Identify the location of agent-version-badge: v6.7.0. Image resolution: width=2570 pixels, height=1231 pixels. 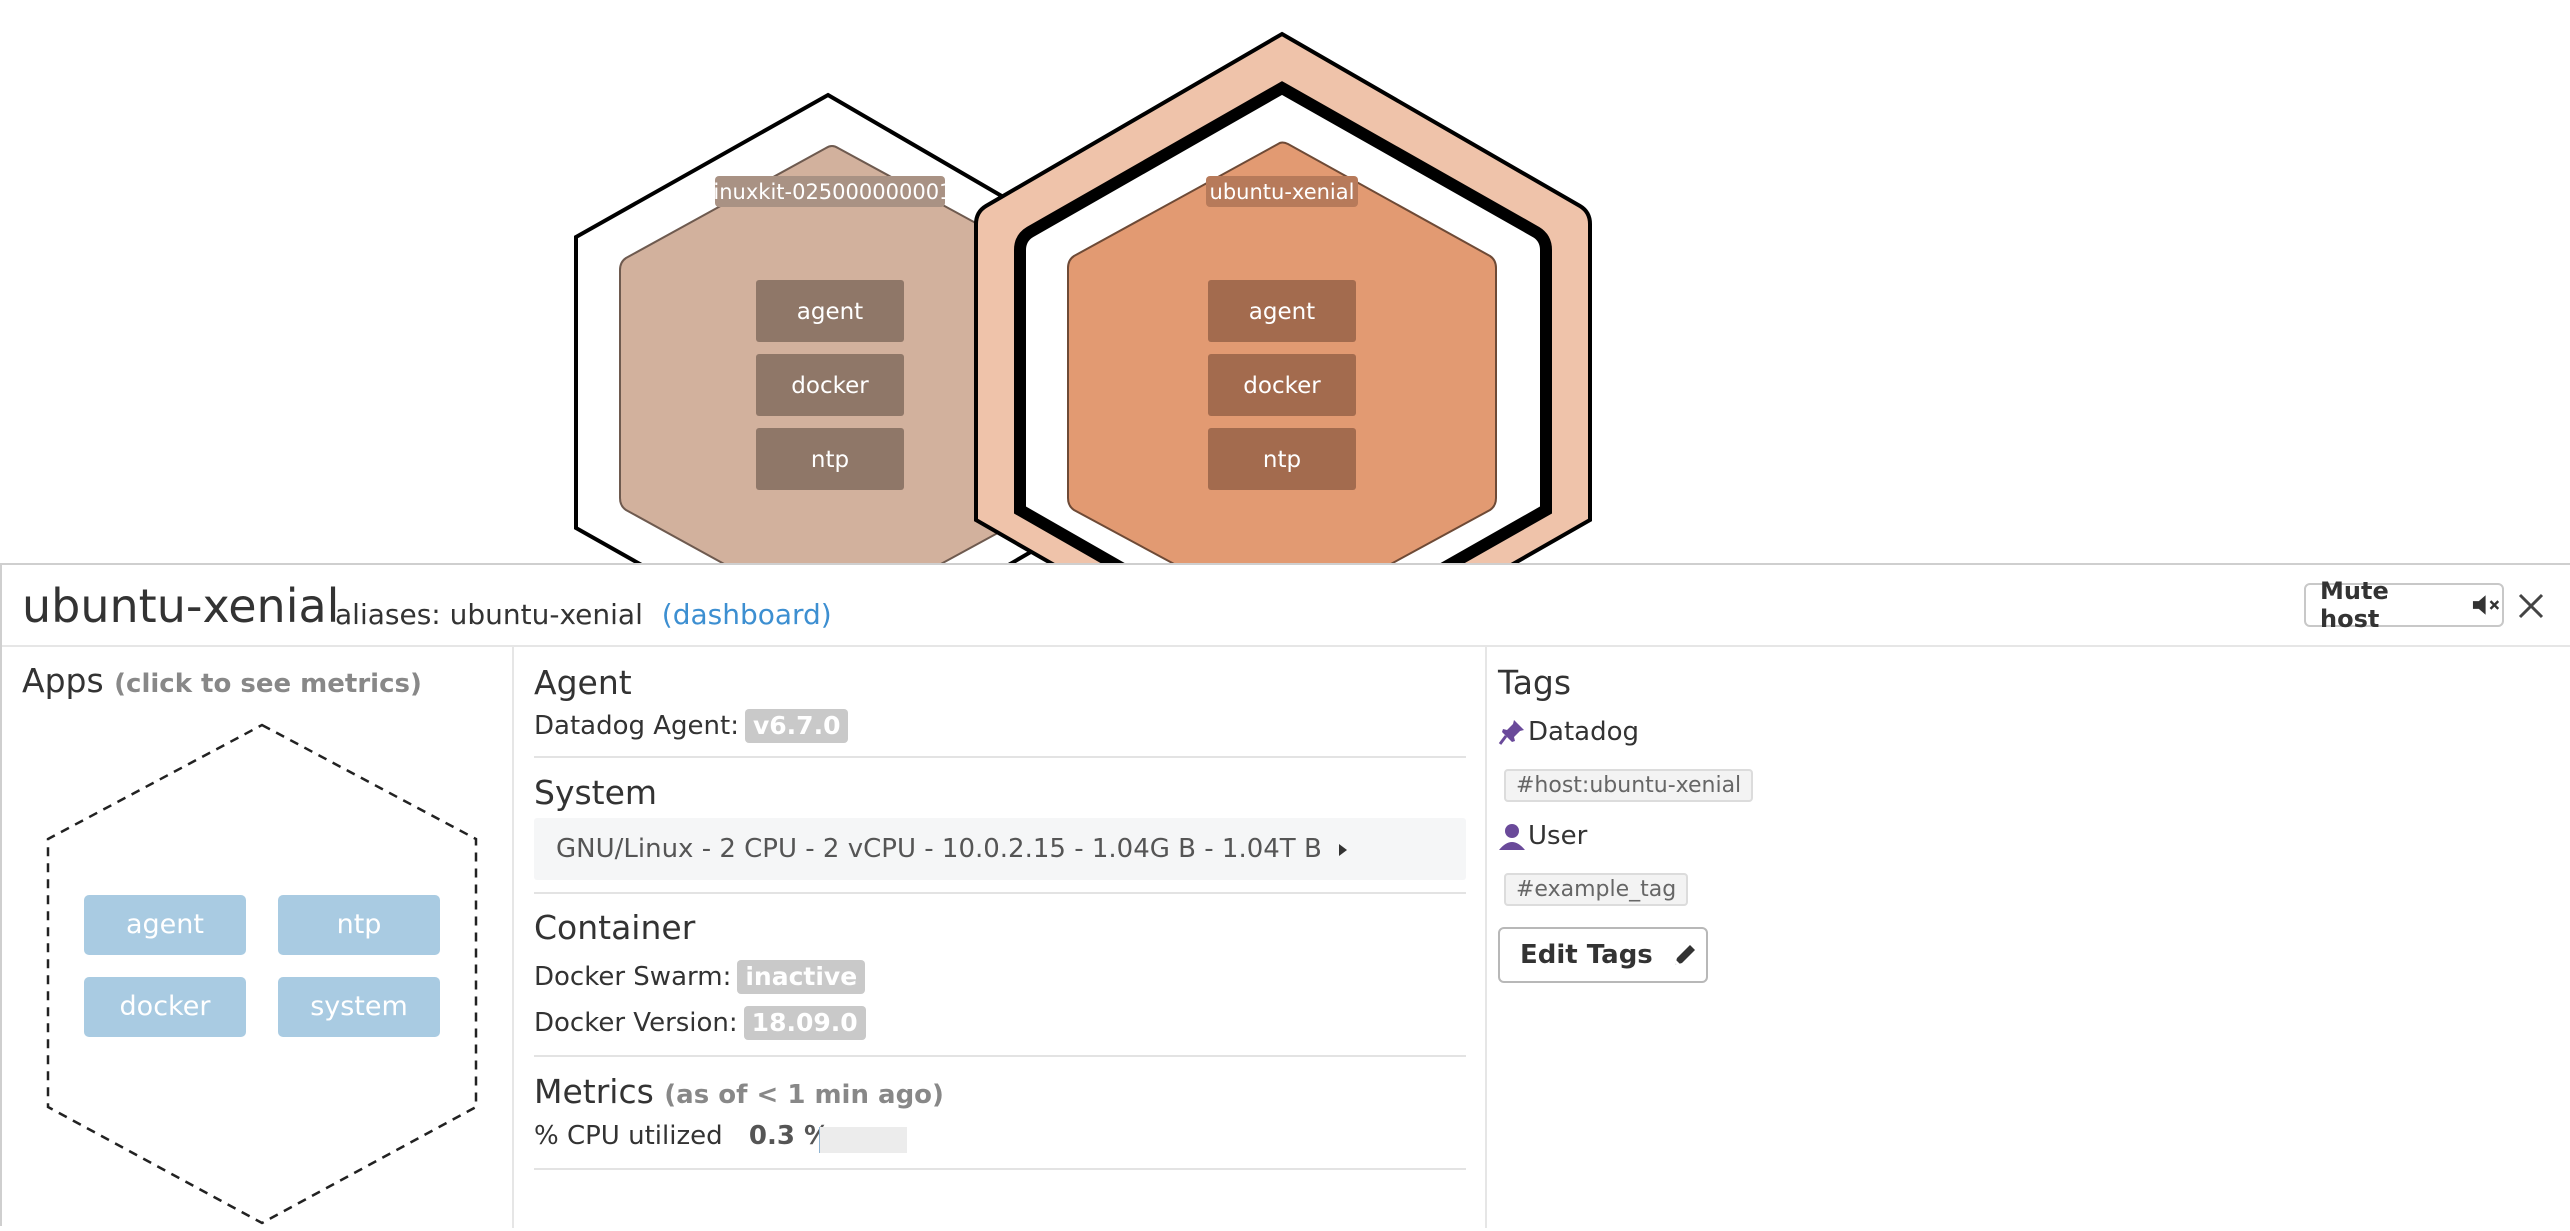
(796, 726).